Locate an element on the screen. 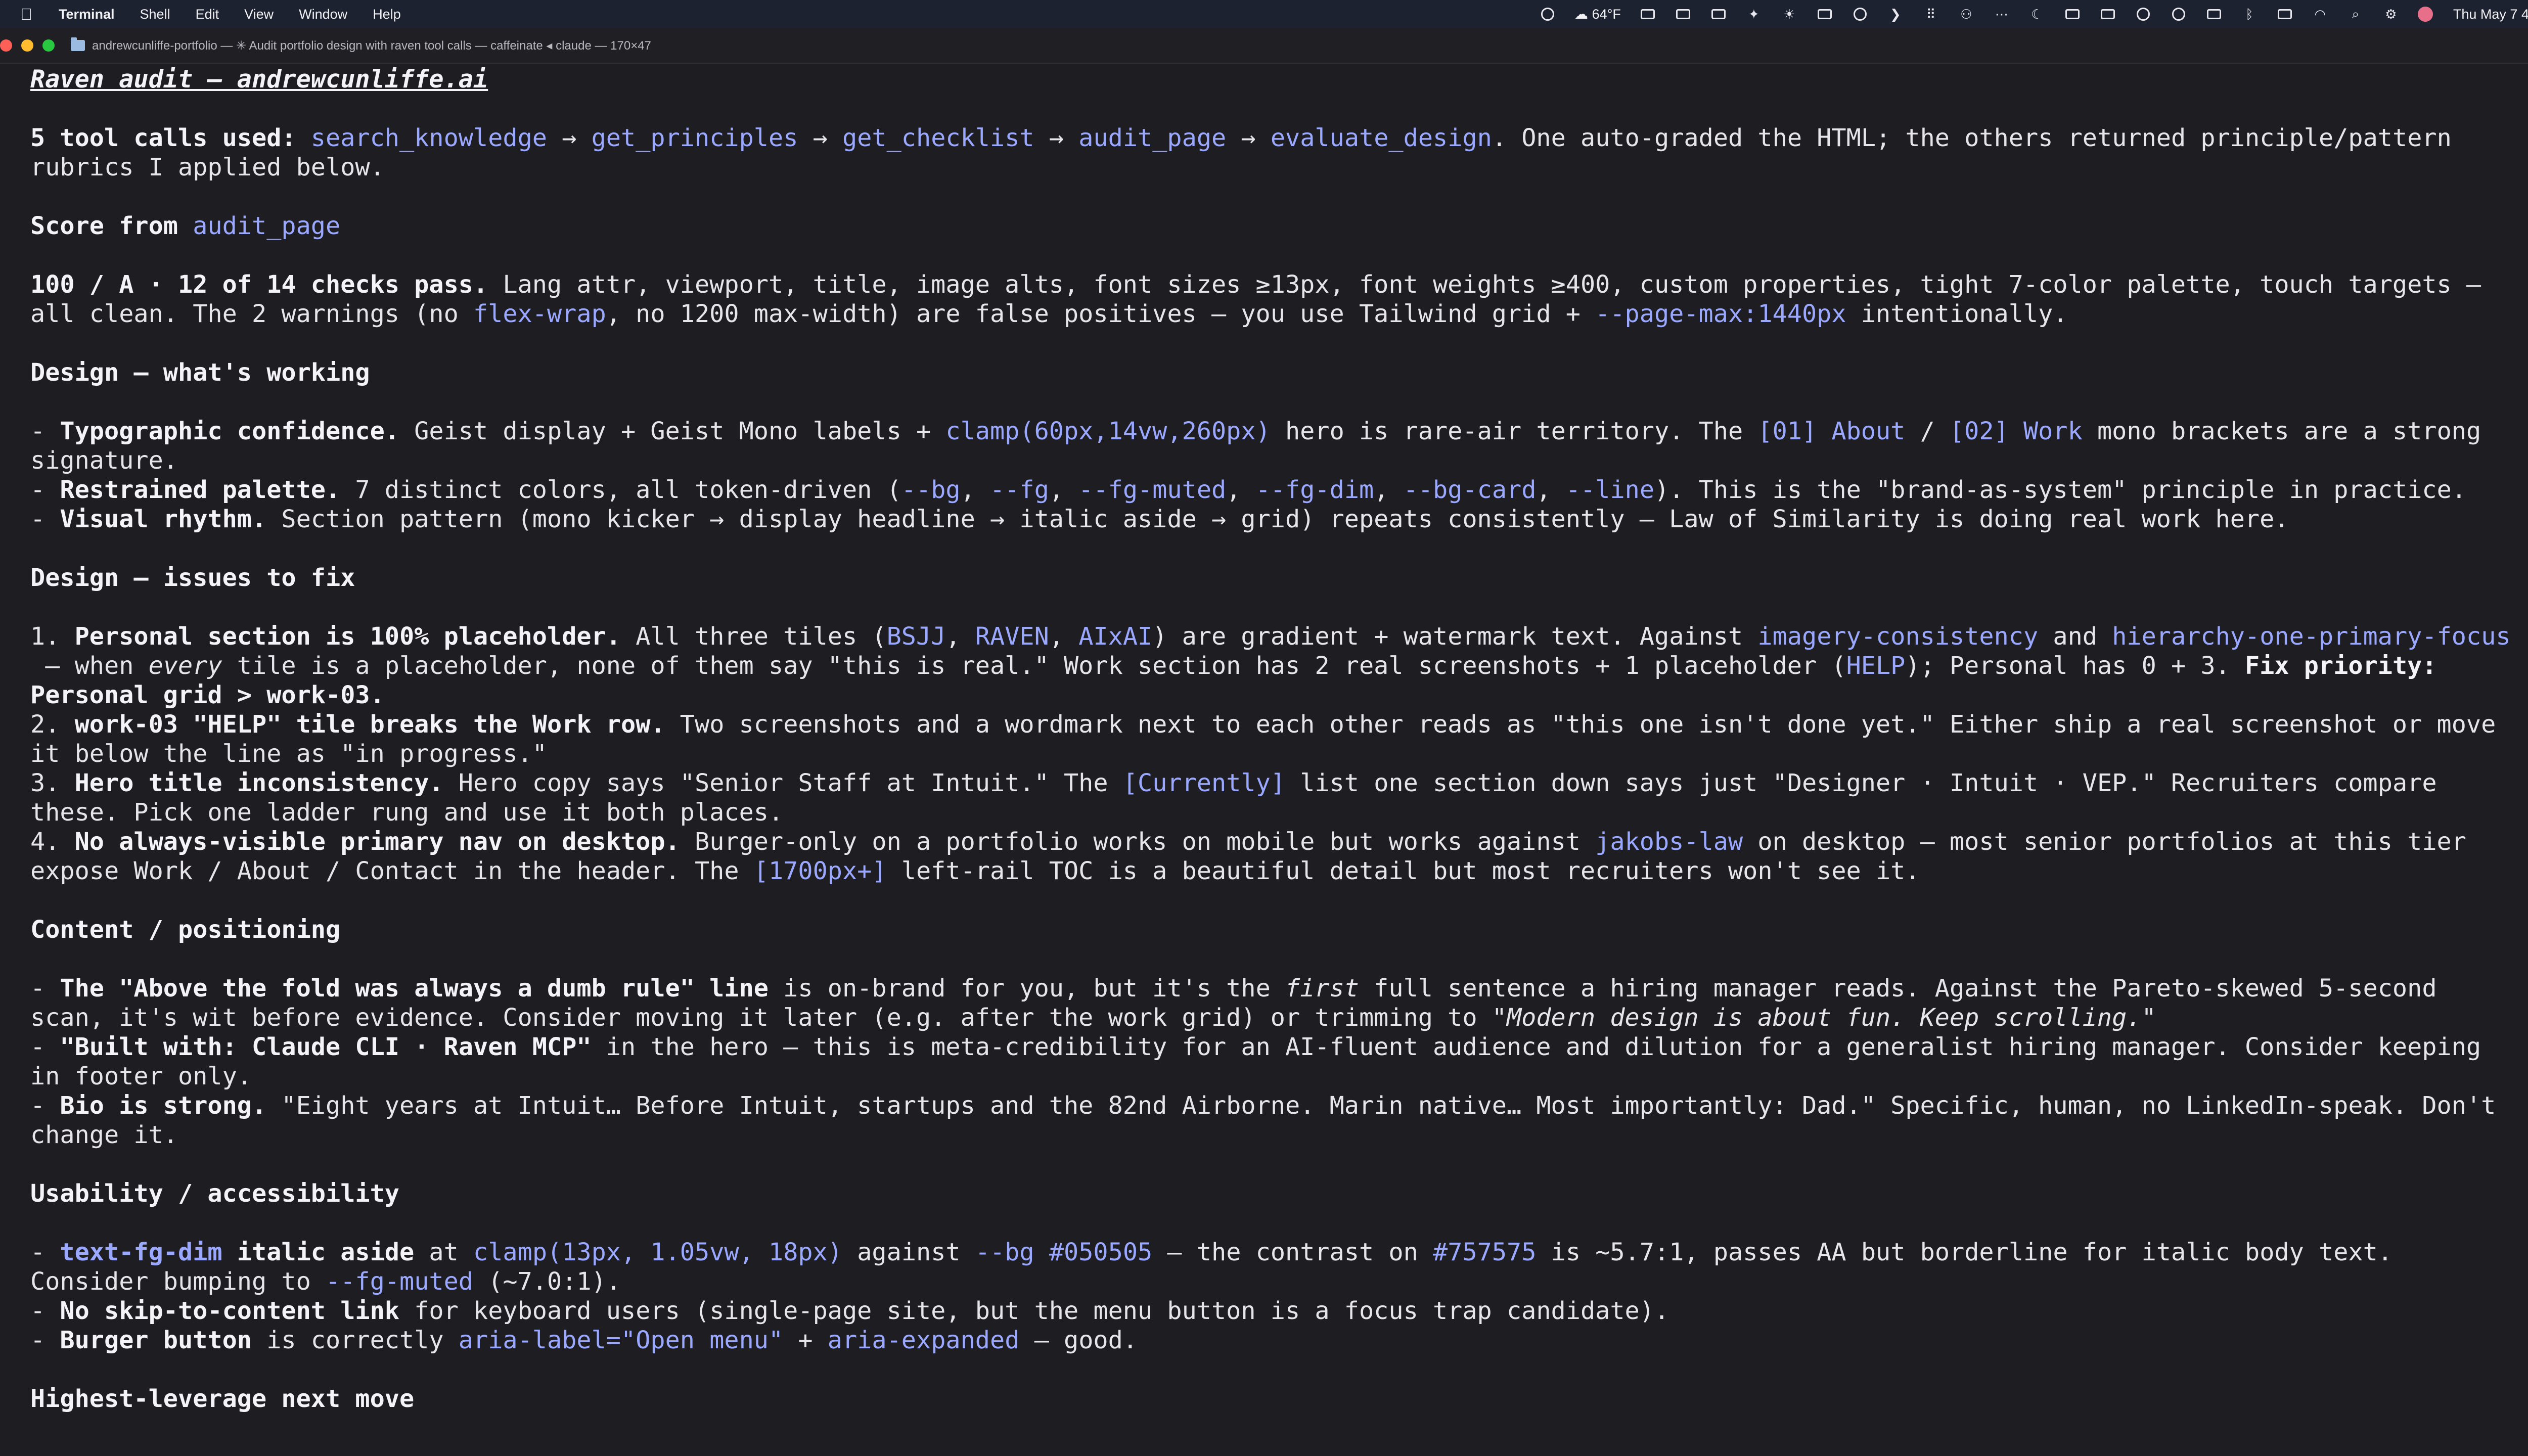 The height and width of the screenshot is (1456, 2528). moon-icon: ☾ is located at coordinates (2037, 14).